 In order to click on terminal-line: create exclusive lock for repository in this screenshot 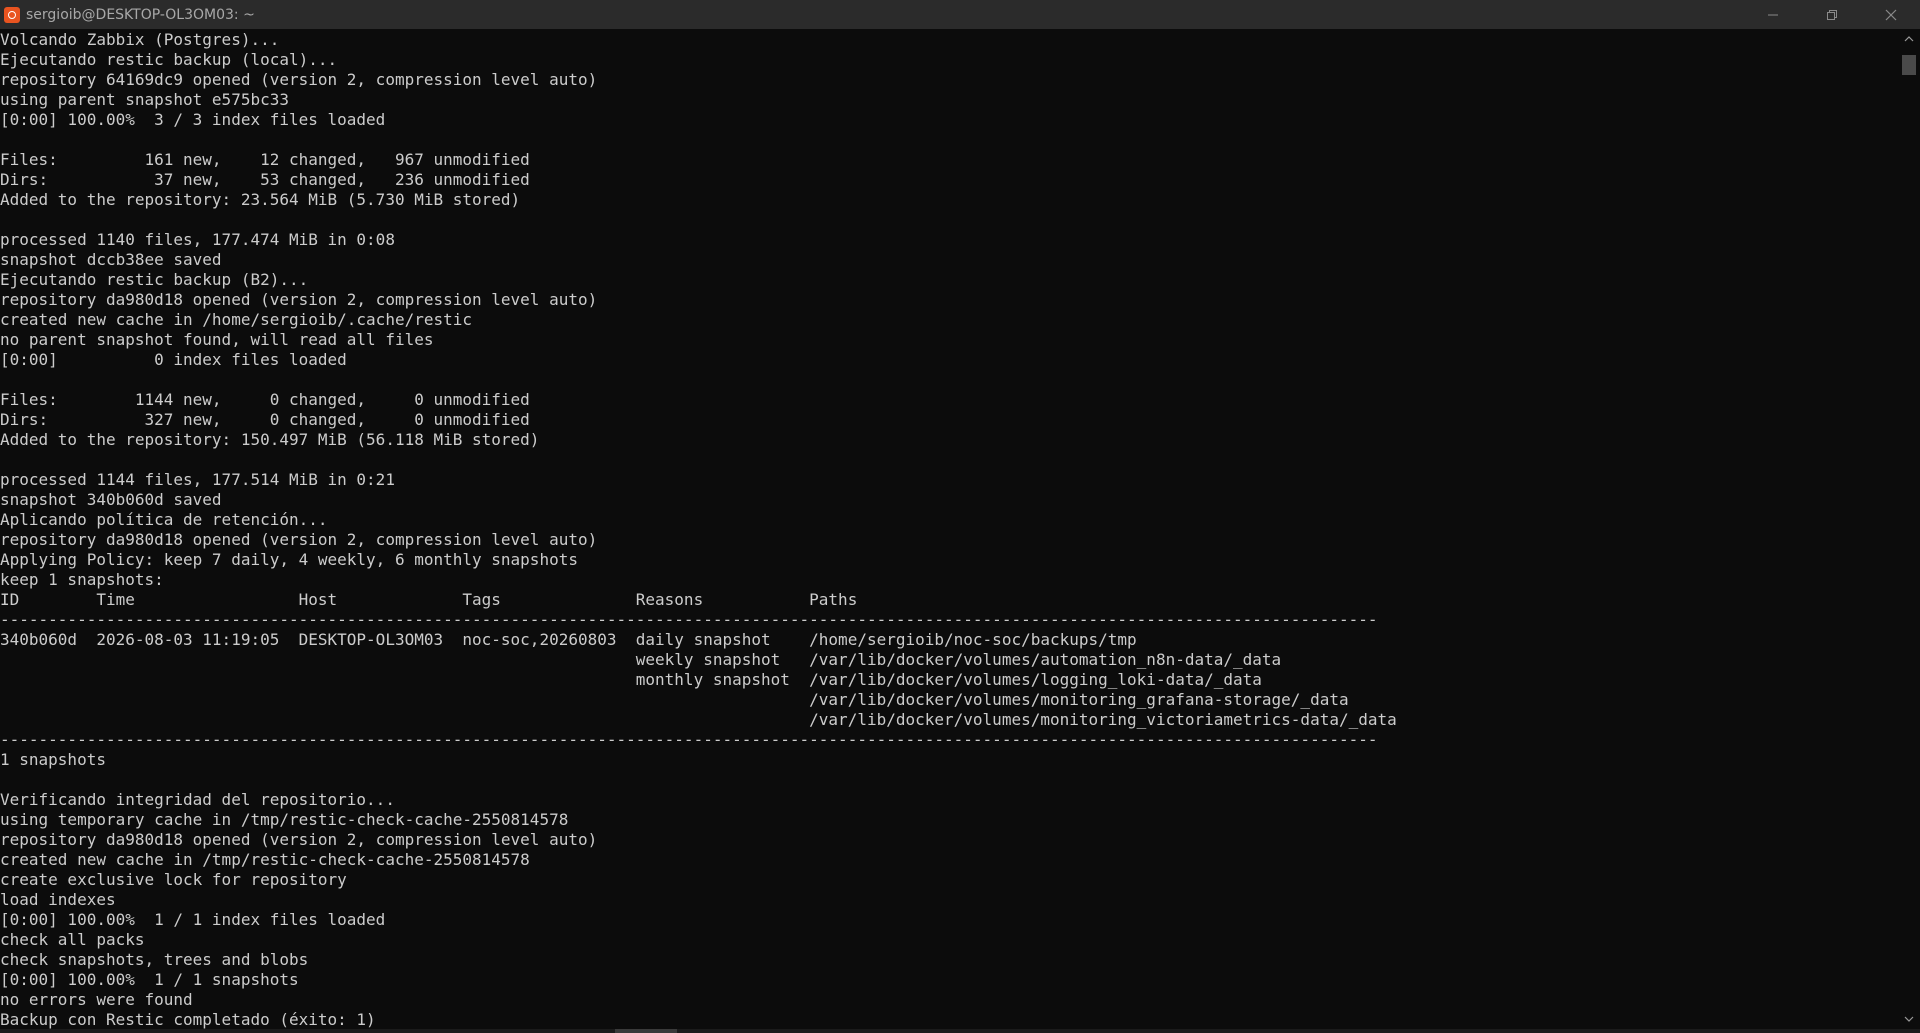, I will do `click(173, 879)`.